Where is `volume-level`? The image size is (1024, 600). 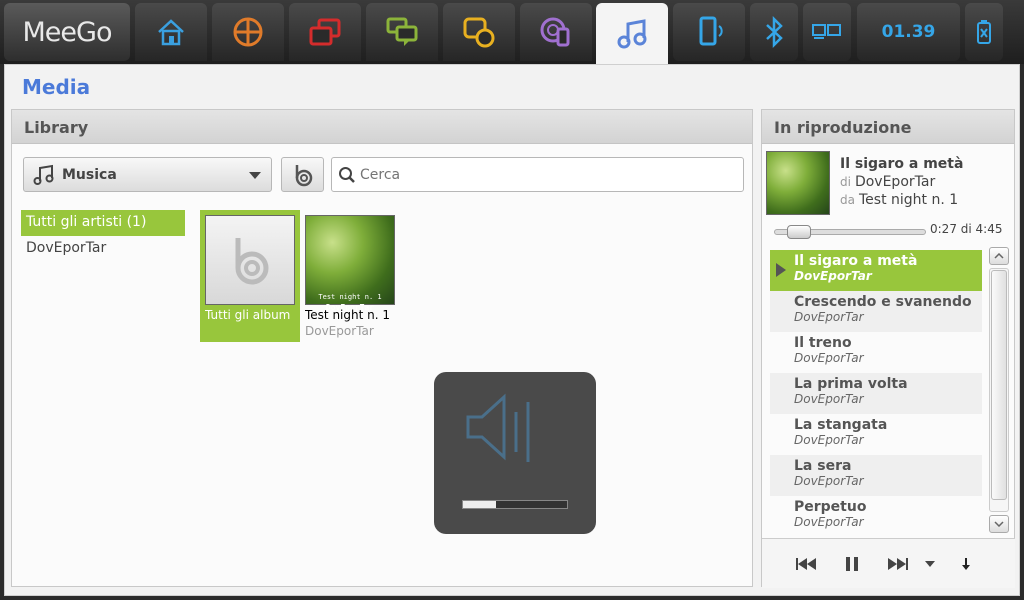 volume-level is located at coordinates (480, 504).